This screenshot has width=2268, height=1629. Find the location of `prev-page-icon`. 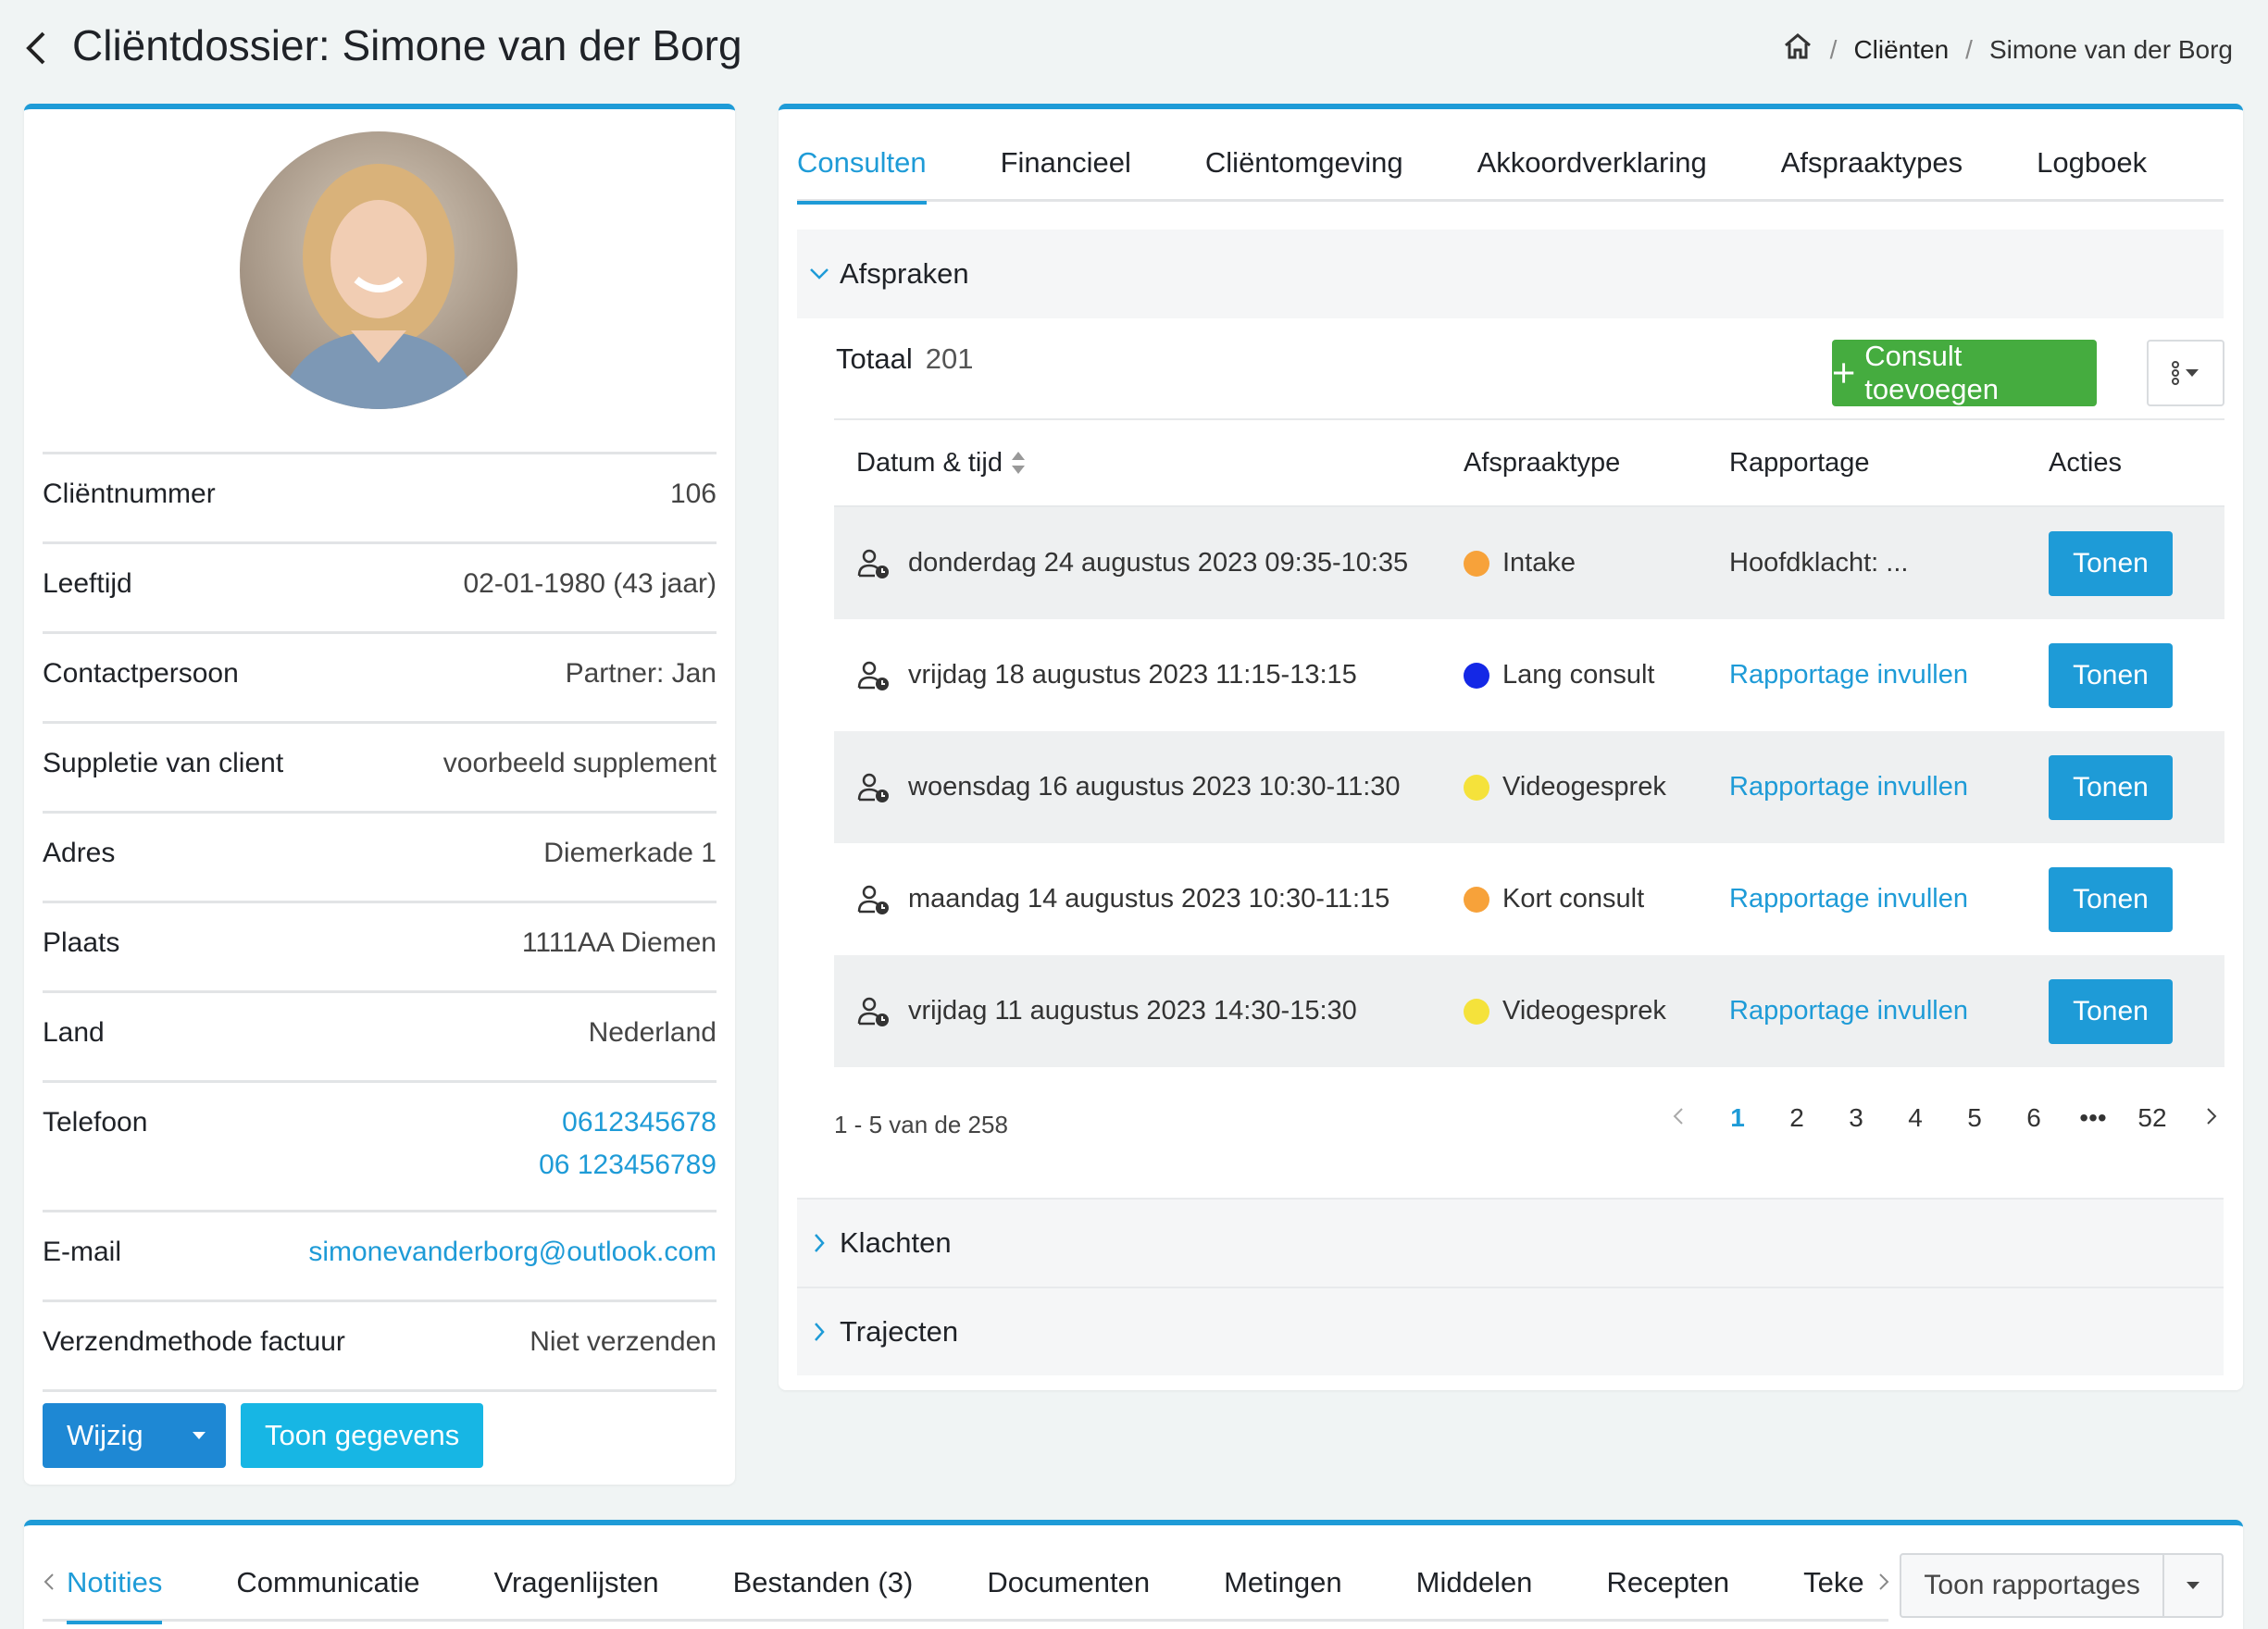

prev-page-icon is located at coordinates (1678, 1118).